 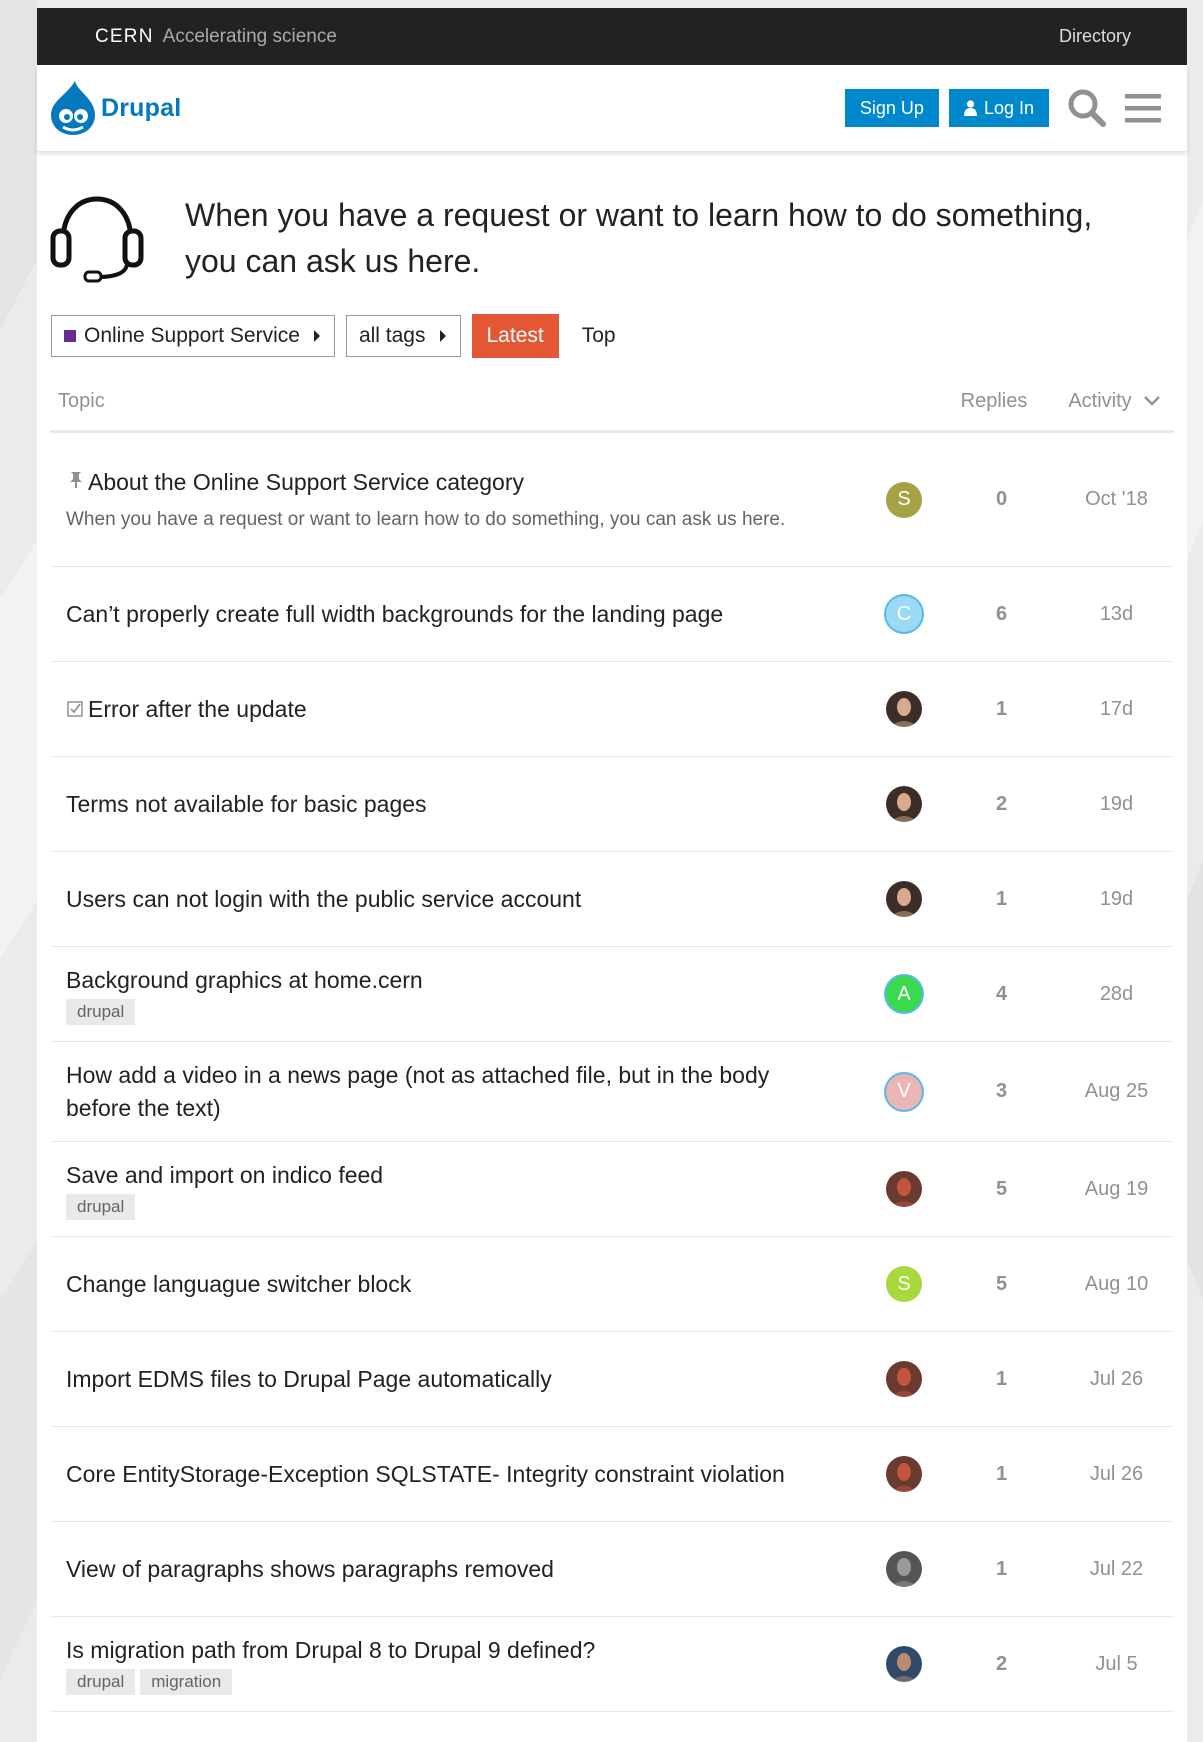 I want to click on activity-time: Aug 10, so click(x=1116, y=1284).